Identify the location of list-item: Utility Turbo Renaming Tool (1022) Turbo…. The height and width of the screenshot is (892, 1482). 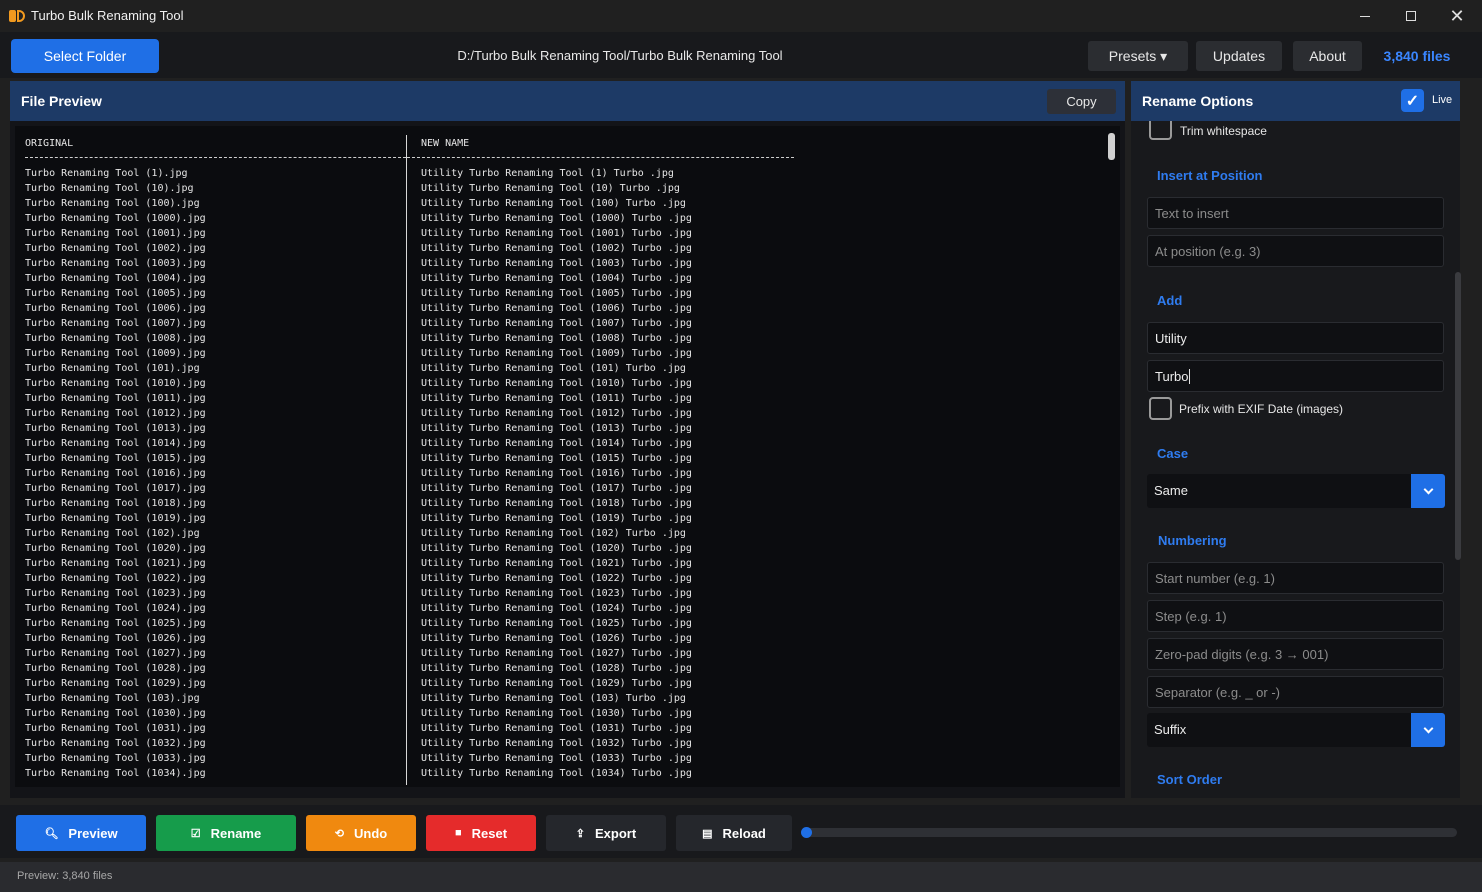
(556, 578).